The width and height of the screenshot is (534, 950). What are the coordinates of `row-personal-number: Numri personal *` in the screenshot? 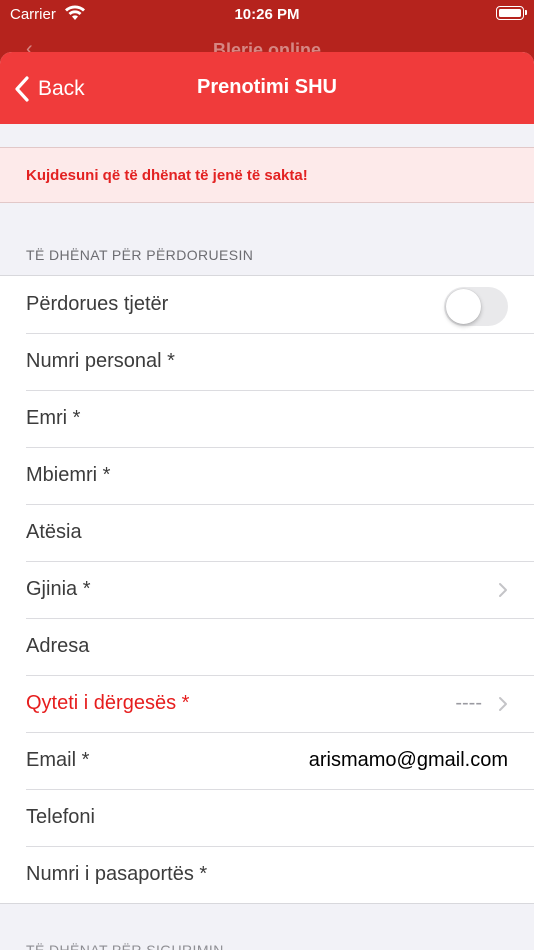 It's located at (267, 361).